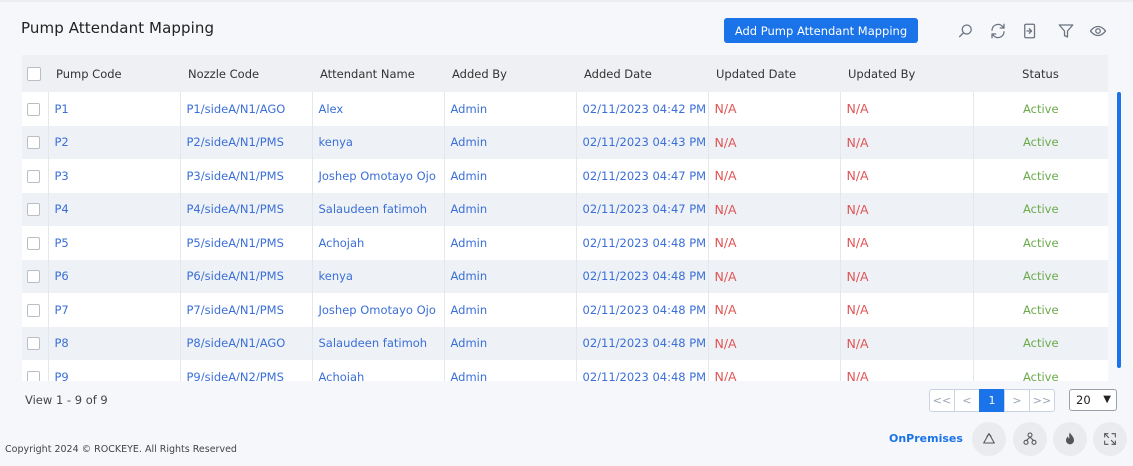  What do you see at coordinates (114, 176) in the screenshot?
I see `pump-code-cell: P3` at bounding box center [114, 176].